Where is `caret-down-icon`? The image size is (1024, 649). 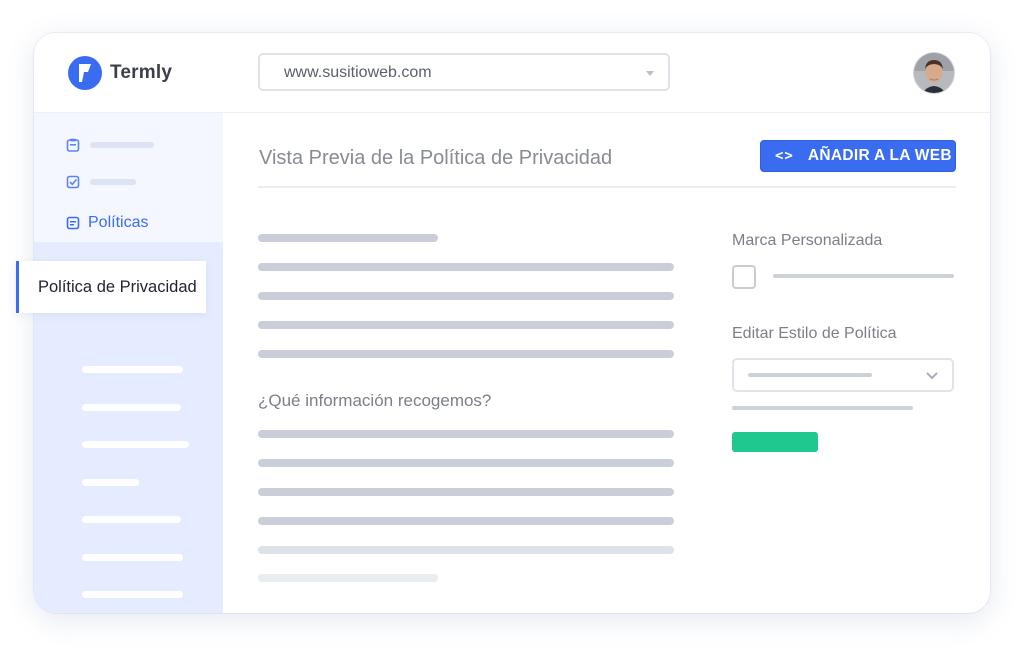 caret-down-icon is located at coordinates (650, 73).